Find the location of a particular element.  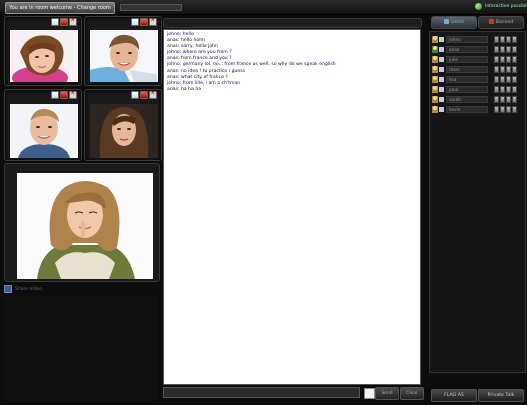

user-row: johno is located at coordinates (477, 39).